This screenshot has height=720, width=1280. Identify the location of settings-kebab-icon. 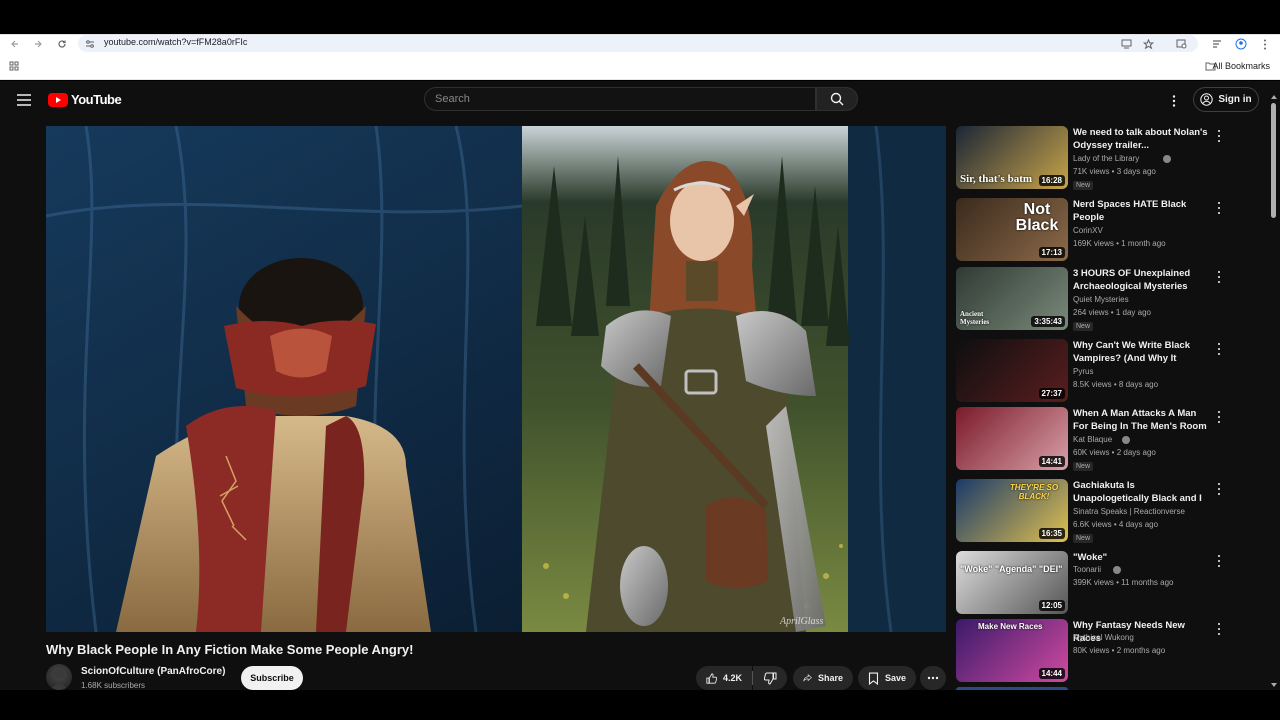
(1174, 103).